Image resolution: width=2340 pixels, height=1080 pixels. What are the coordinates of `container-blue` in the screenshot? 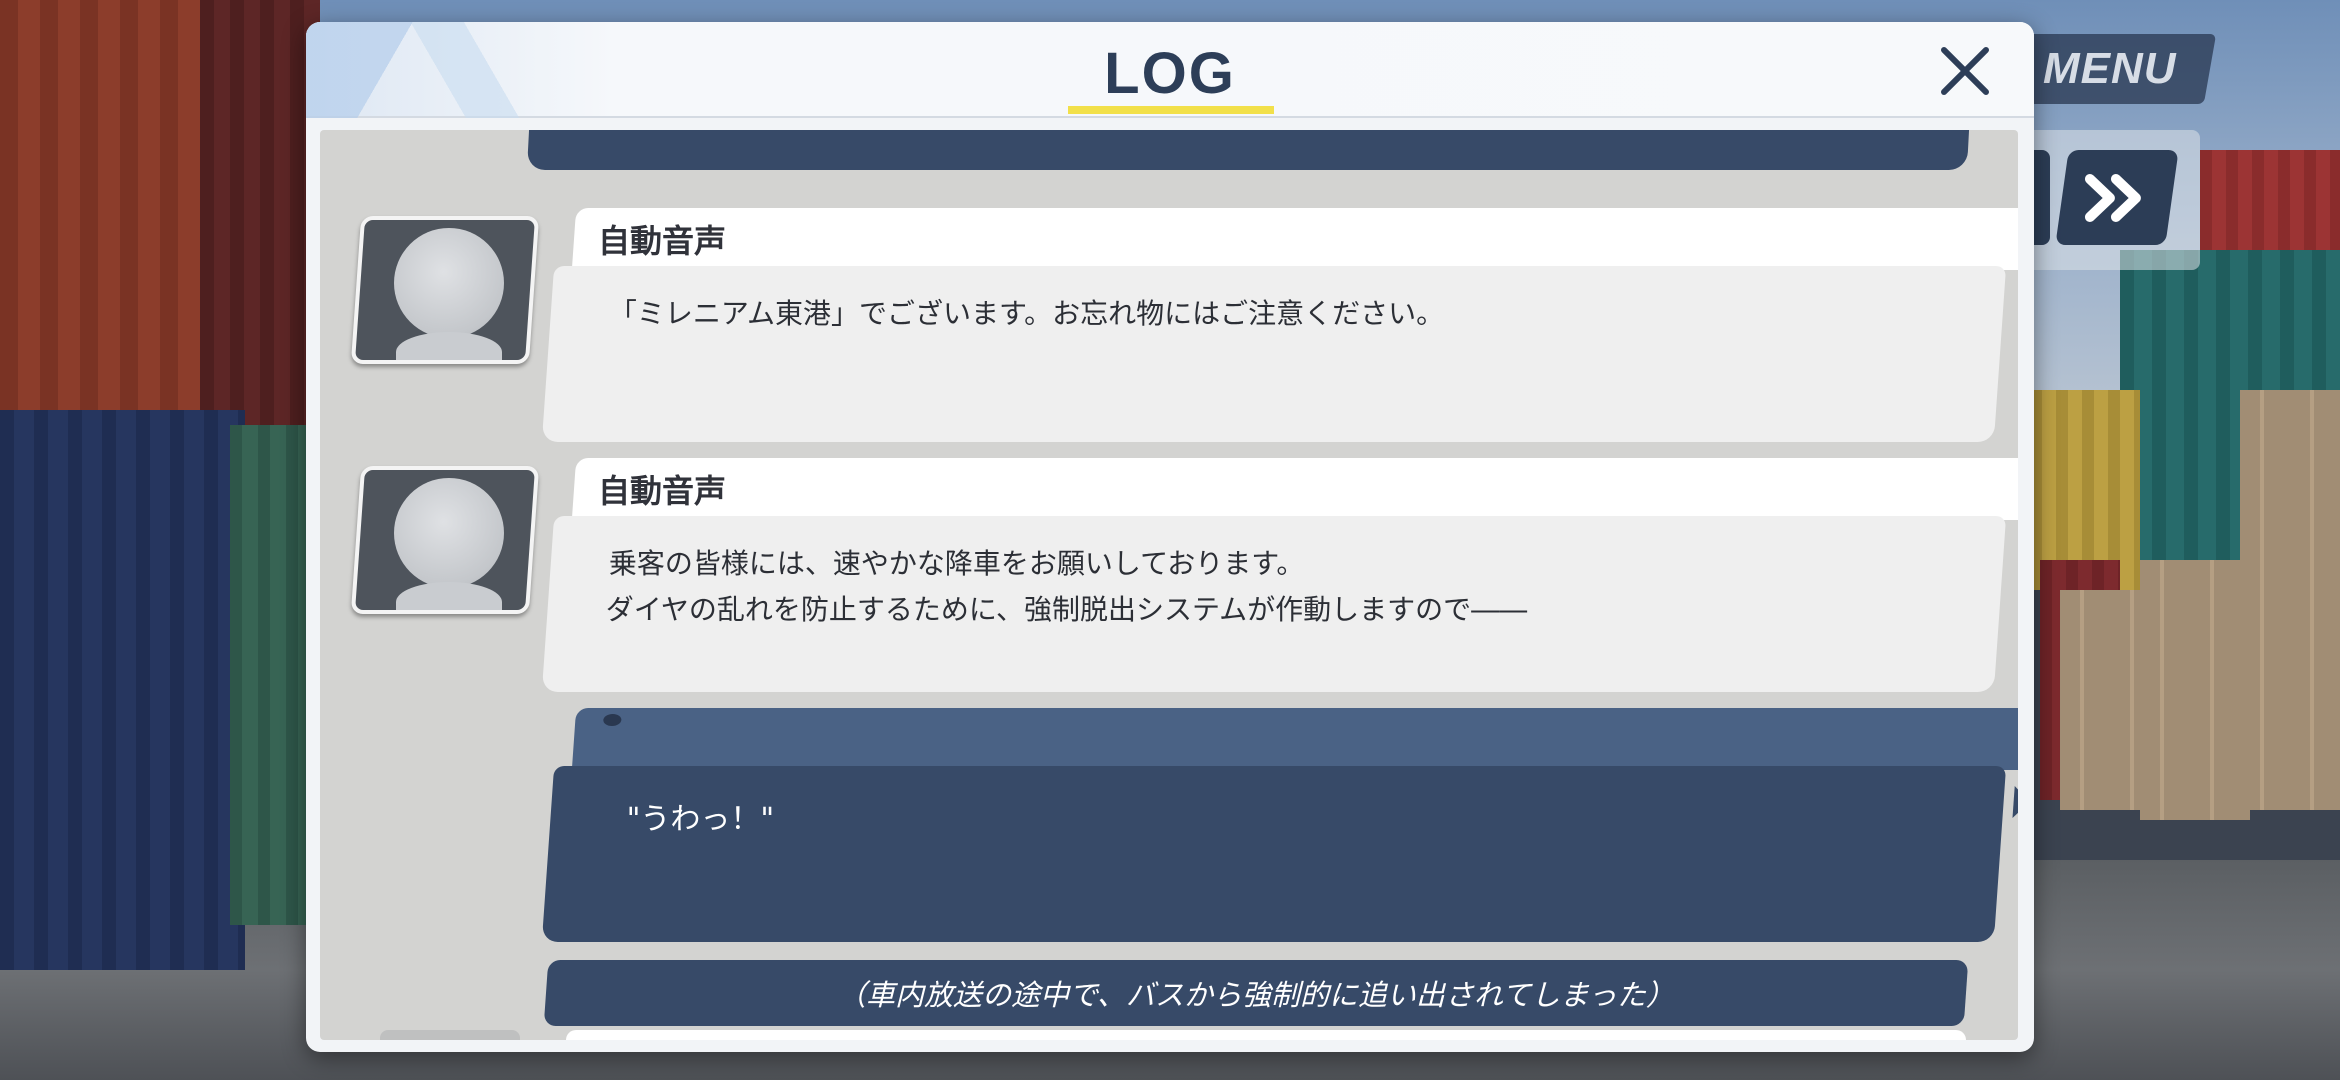 It's located at (122, 690).